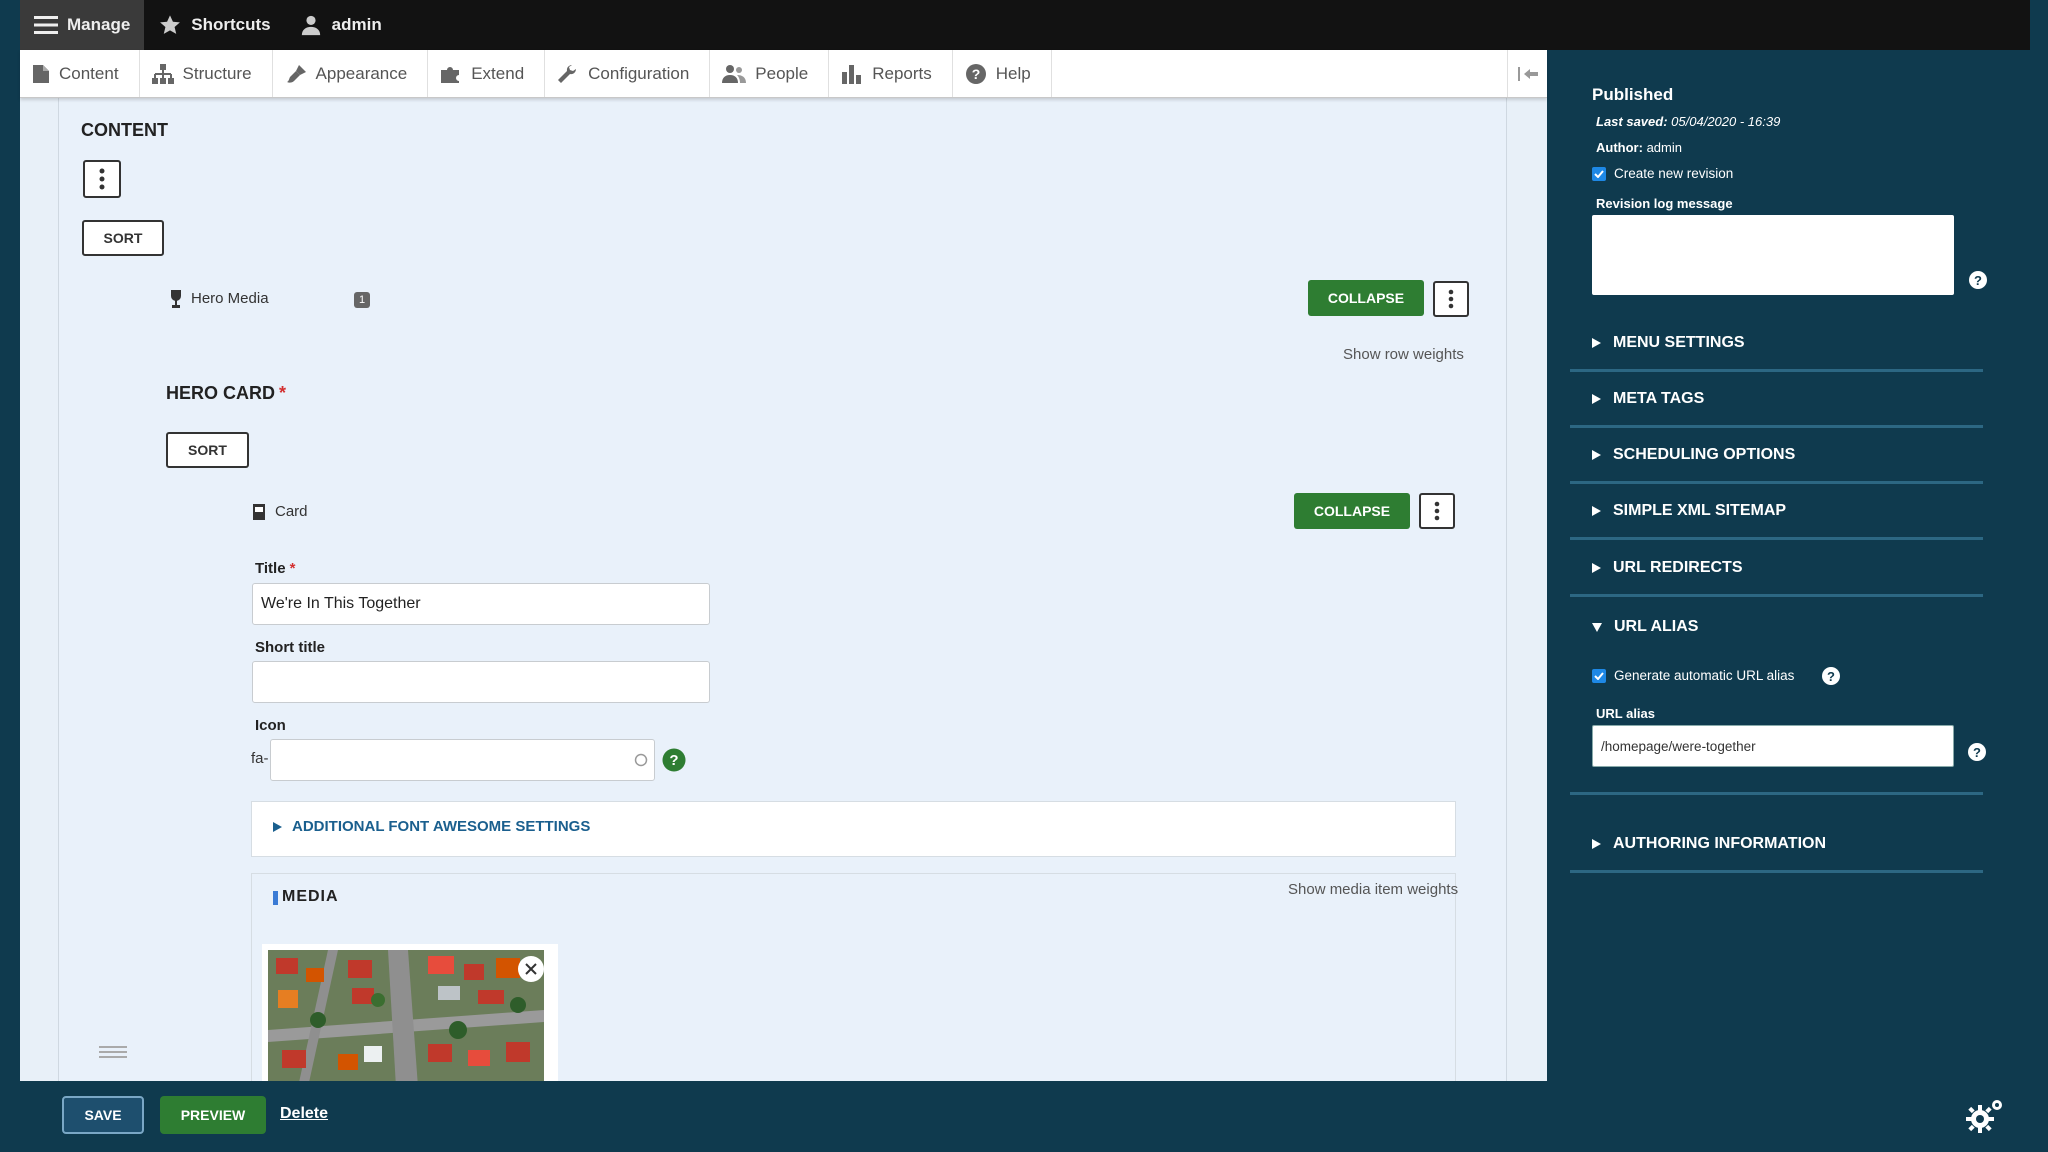 Image resolution: width=2048 pixels, height=1152 pixels. I want to click on tray-item-content: Content, so click(80, 73).